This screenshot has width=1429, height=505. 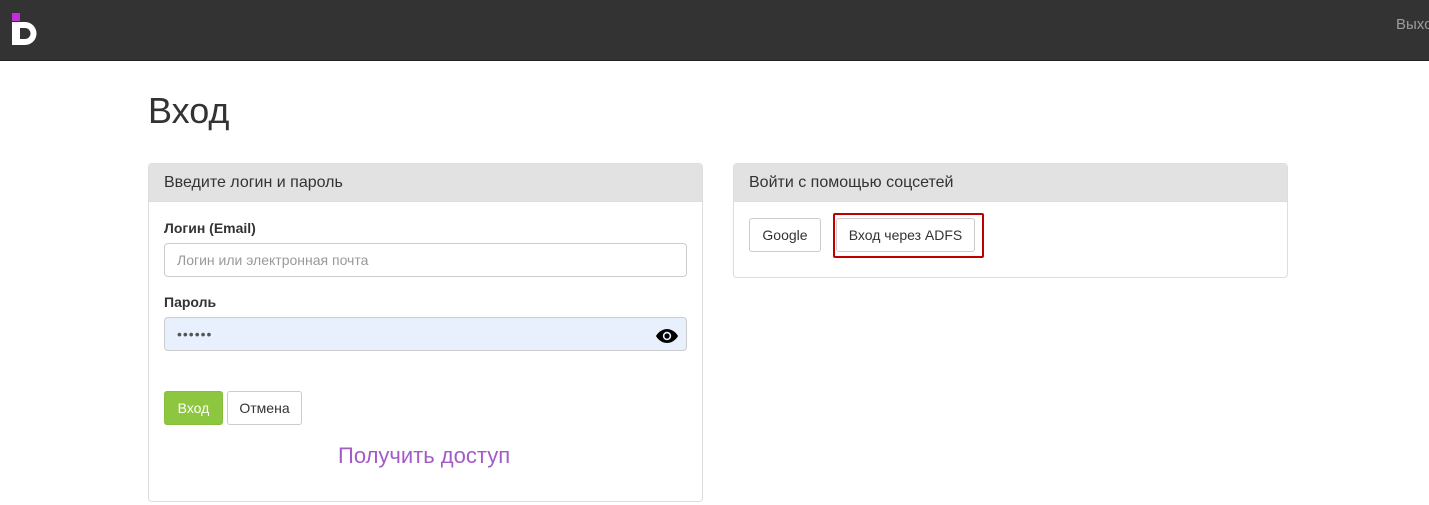 What do you see at coordinates (190, 302) in the screenshot?
I see `password-label: Пароль` at bounding box center [190, 302].